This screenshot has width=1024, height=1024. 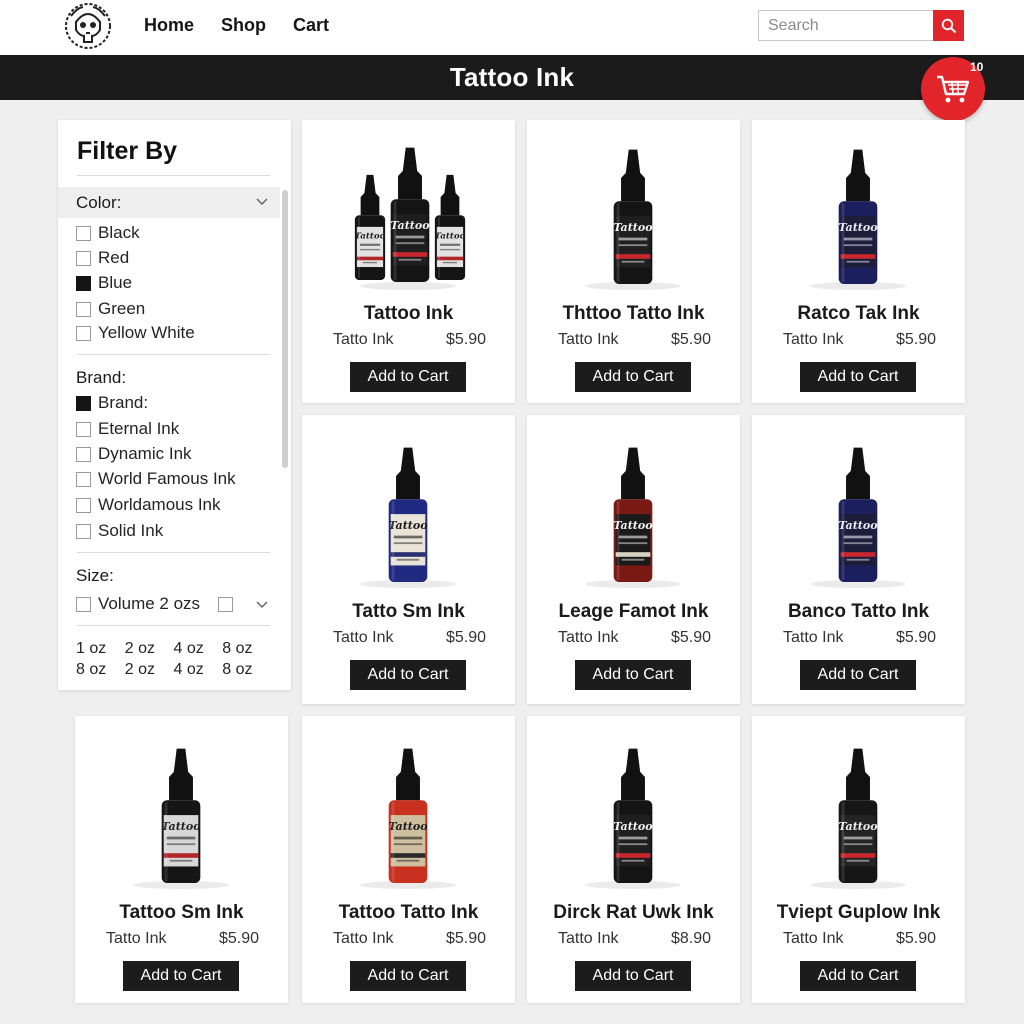 What do you see at coordinates (112, 403) in the screenshot?
I see `brand-option-brand: Brand:` at bounding box center [112, 403].